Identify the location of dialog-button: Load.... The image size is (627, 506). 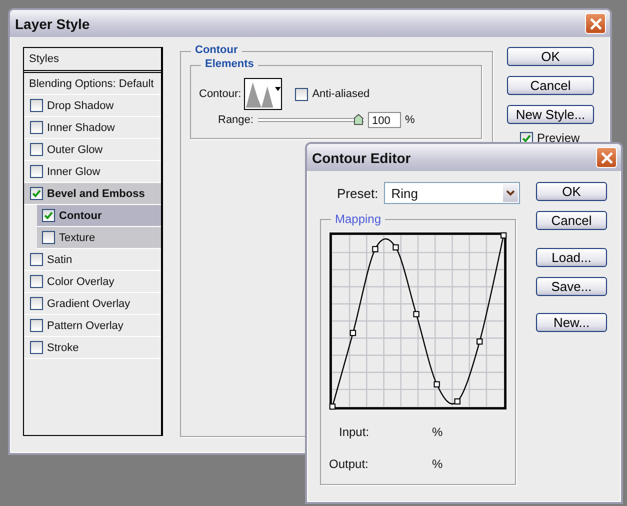
(571, 257).